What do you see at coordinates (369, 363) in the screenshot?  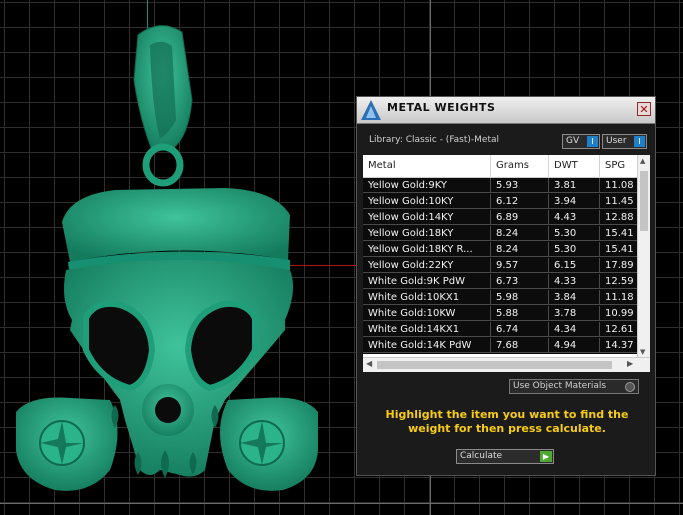 I see `scroll-left-icon: ◀` at bounding box center [369, 363].